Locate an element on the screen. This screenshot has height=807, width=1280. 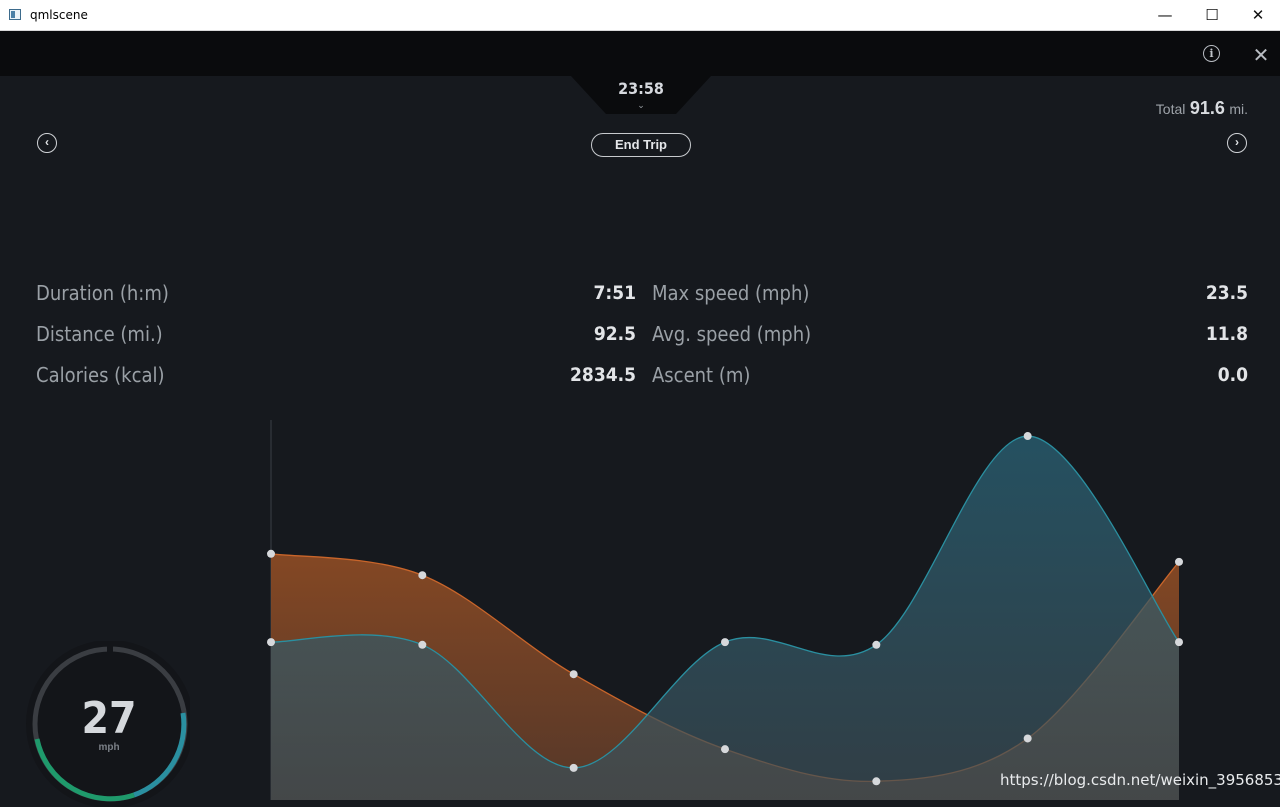
duration-value: 7:51 is located at coordinates (614, 293).